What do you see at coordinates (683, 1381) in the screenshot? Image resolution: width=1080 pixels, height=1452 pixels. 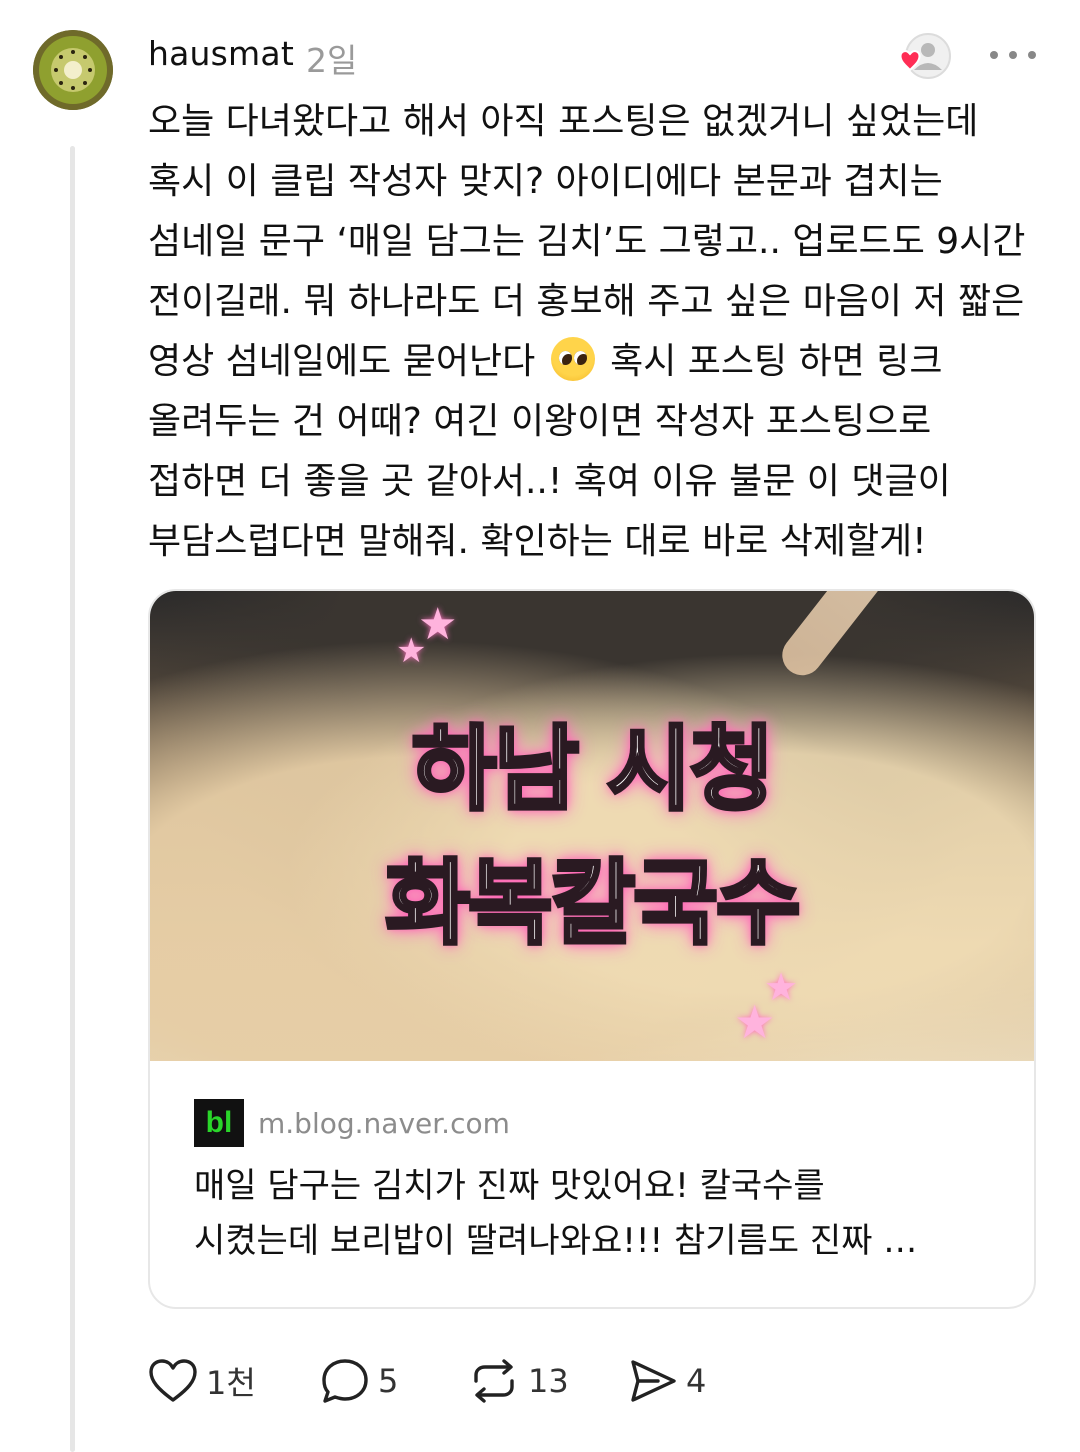 I see `share-button: 4` at bounding box center [683, 1381].